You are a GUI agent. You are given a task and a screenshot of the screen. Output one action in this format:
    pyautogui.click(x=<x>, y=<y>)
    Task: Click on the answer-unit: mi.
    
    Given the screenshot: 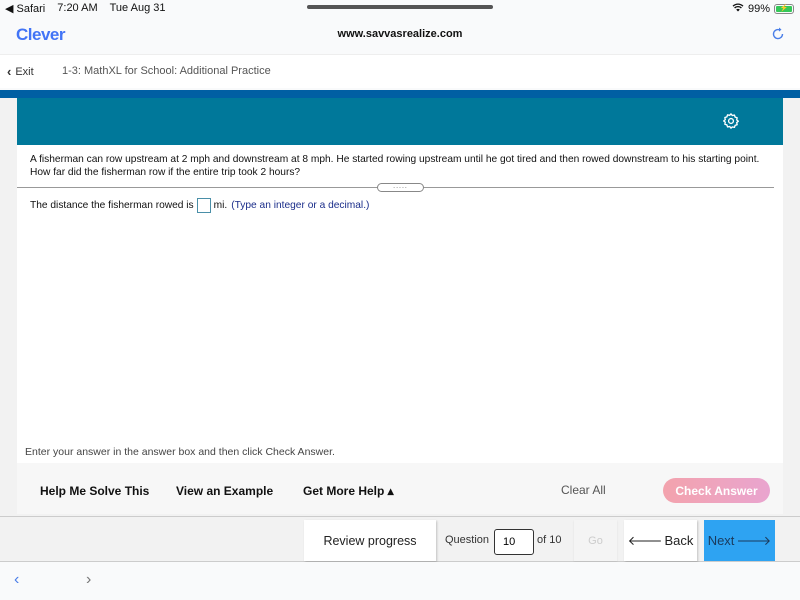 What is the action you would take?
    pyautogui.click(x=220, y=205)
    